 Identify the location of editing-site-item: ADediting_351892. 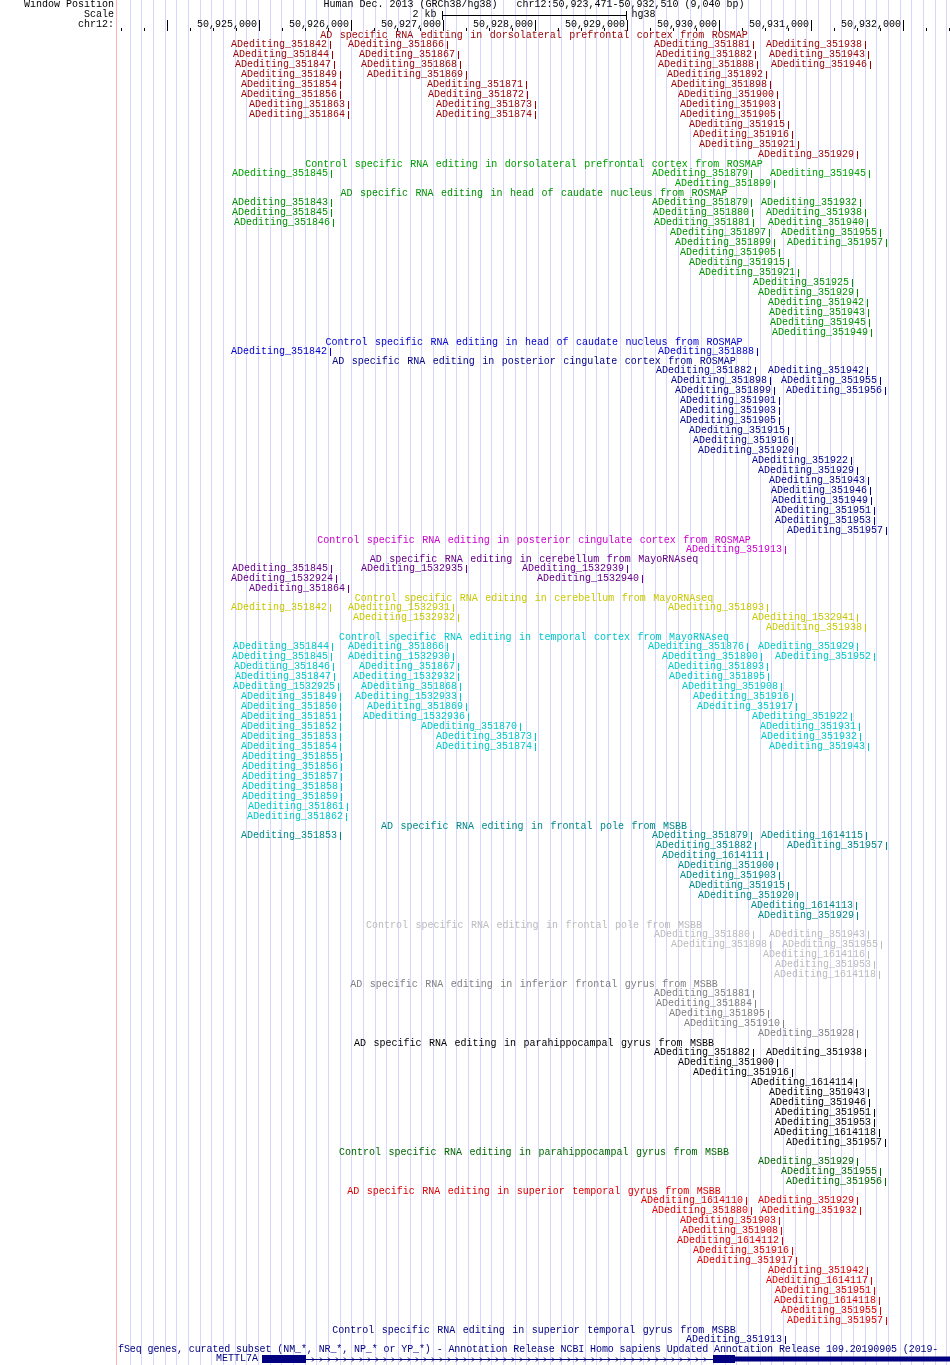
(717, 75).